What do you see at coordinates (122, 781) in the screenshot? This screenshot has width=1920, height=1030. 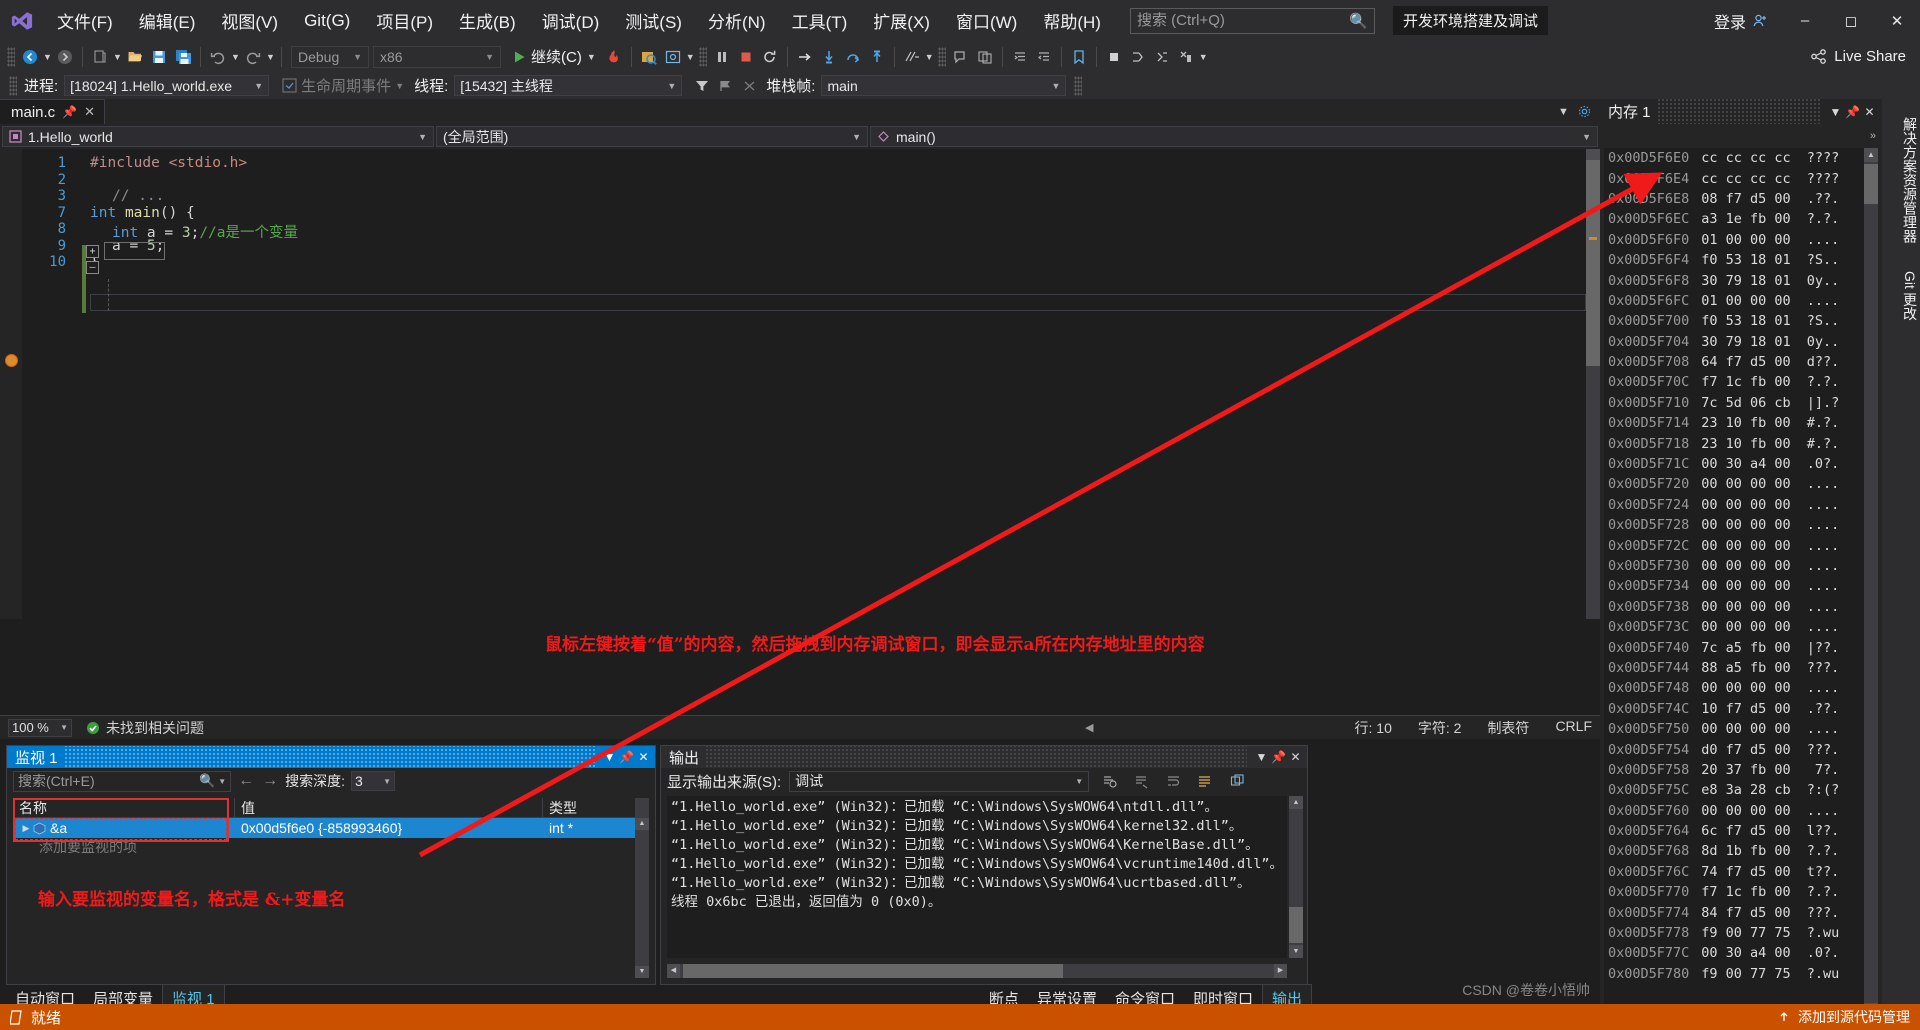 I see `watch-search-box: 🔍 ▼` at bounding box center [122, 781].